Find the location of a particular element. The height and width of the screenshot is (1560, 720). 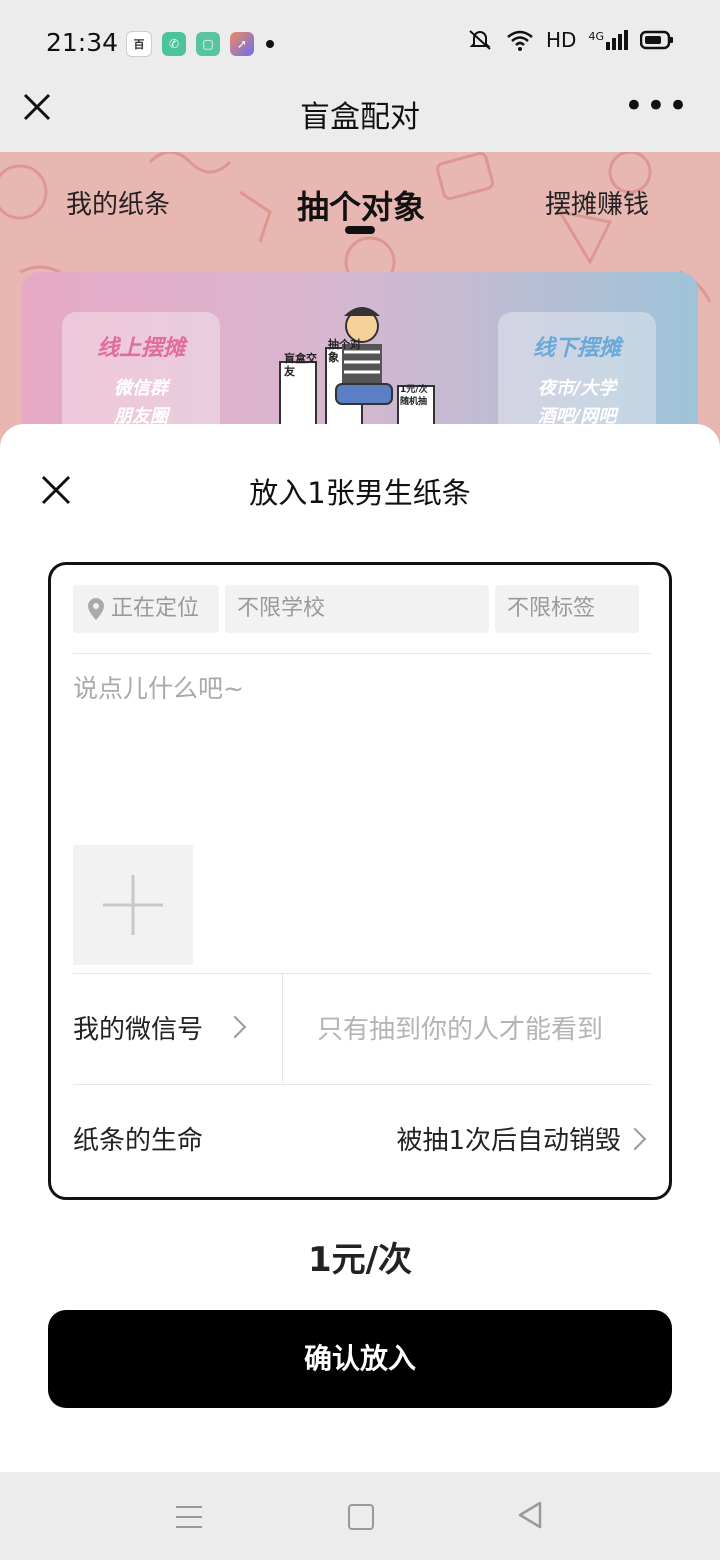

wechat-label: 我的微信号 is located at coordinates (138, 1027).